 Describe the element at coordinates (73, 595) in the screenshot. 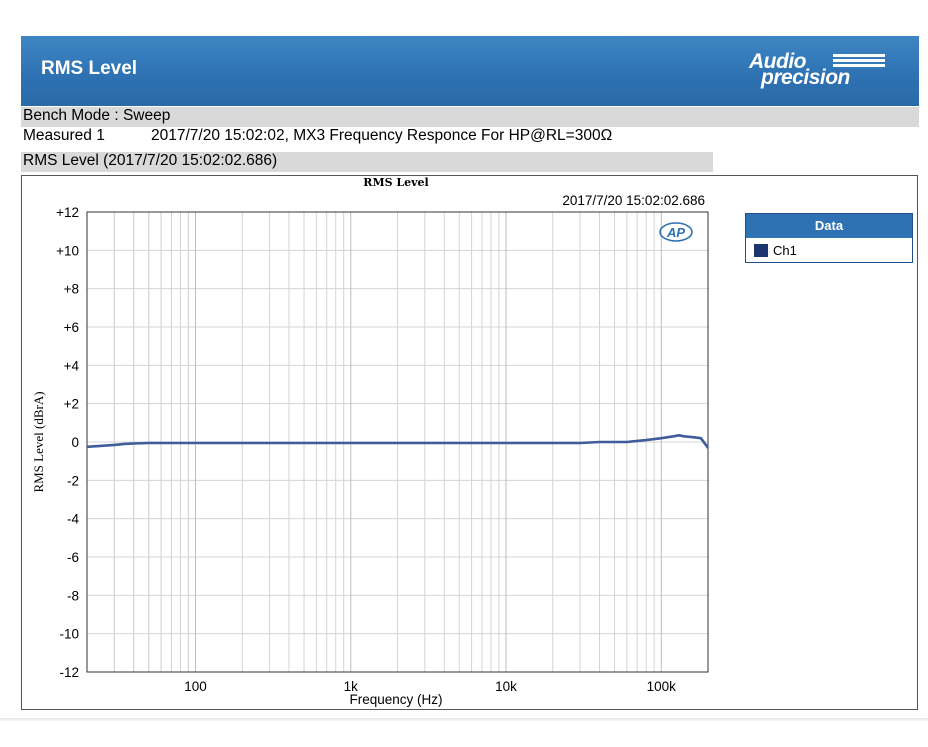

I see `y-tick-label: -8` at that location.